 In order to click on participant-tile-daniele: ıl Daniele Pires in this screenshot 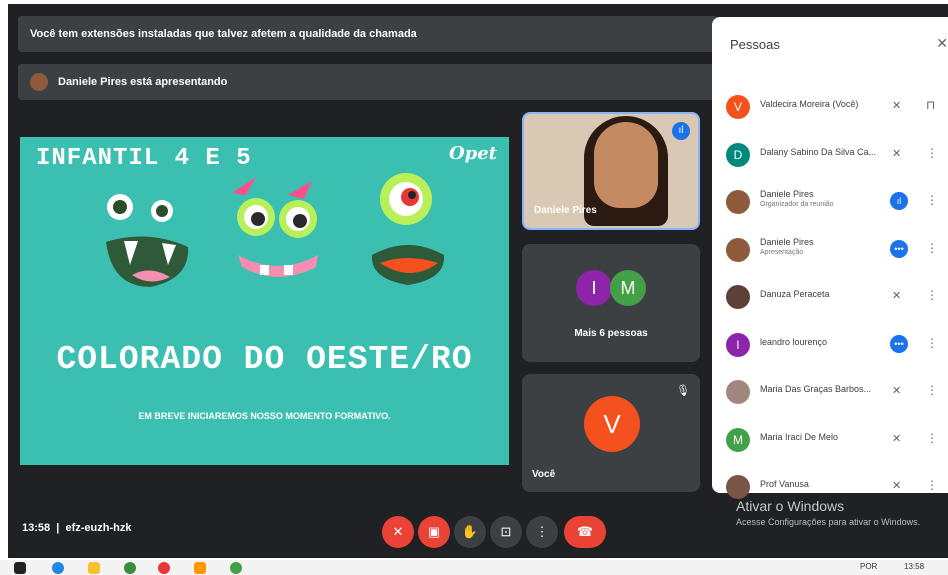, I will do `click(611, 171)`.